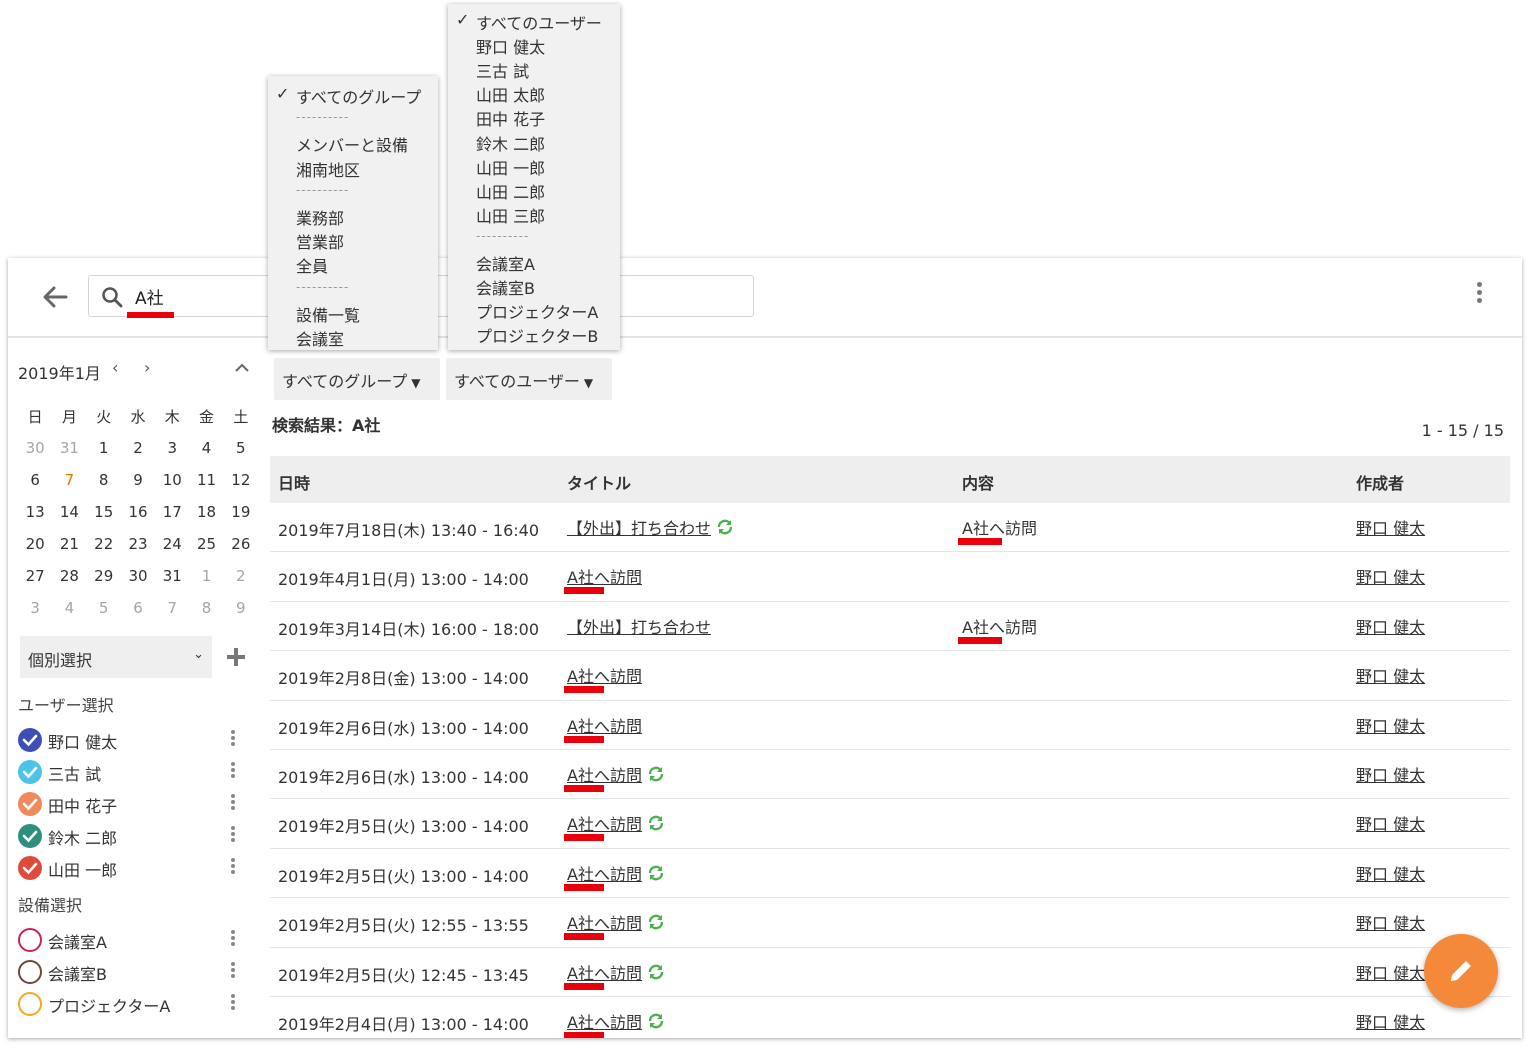 The height and width of the screenshot is (1048, 1534). Describe the element at coordinates (510, 46) in the screenshot. I see `menu-item: 野口 健太` at that location.